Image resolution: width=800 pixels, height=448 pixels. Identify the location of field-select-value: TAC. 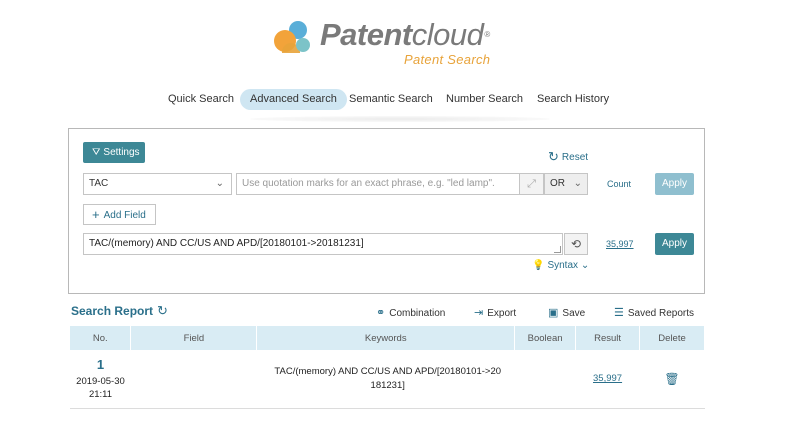
(99, 183).